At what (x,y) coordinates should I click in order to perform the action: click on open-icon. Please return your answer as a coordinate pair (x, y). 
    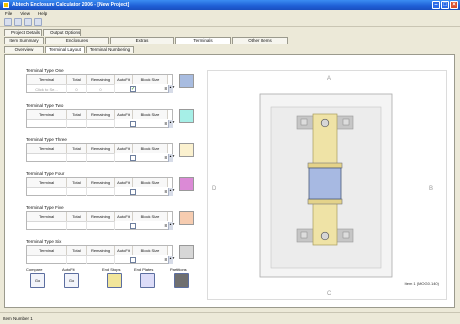
    Looking at the image, I should click on (18, 22).